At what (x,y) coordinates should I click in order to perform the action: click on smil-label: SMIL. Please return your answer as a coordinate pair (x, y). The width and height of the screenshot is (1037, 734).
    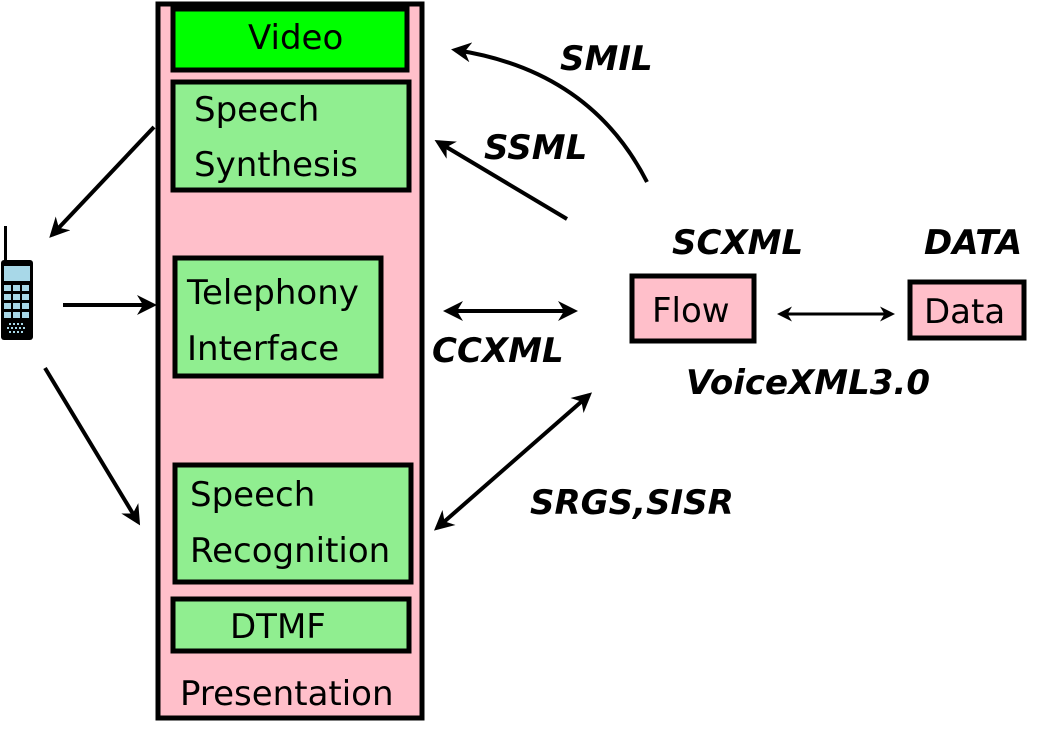
    Looking at the image, I should click on (606, 59).